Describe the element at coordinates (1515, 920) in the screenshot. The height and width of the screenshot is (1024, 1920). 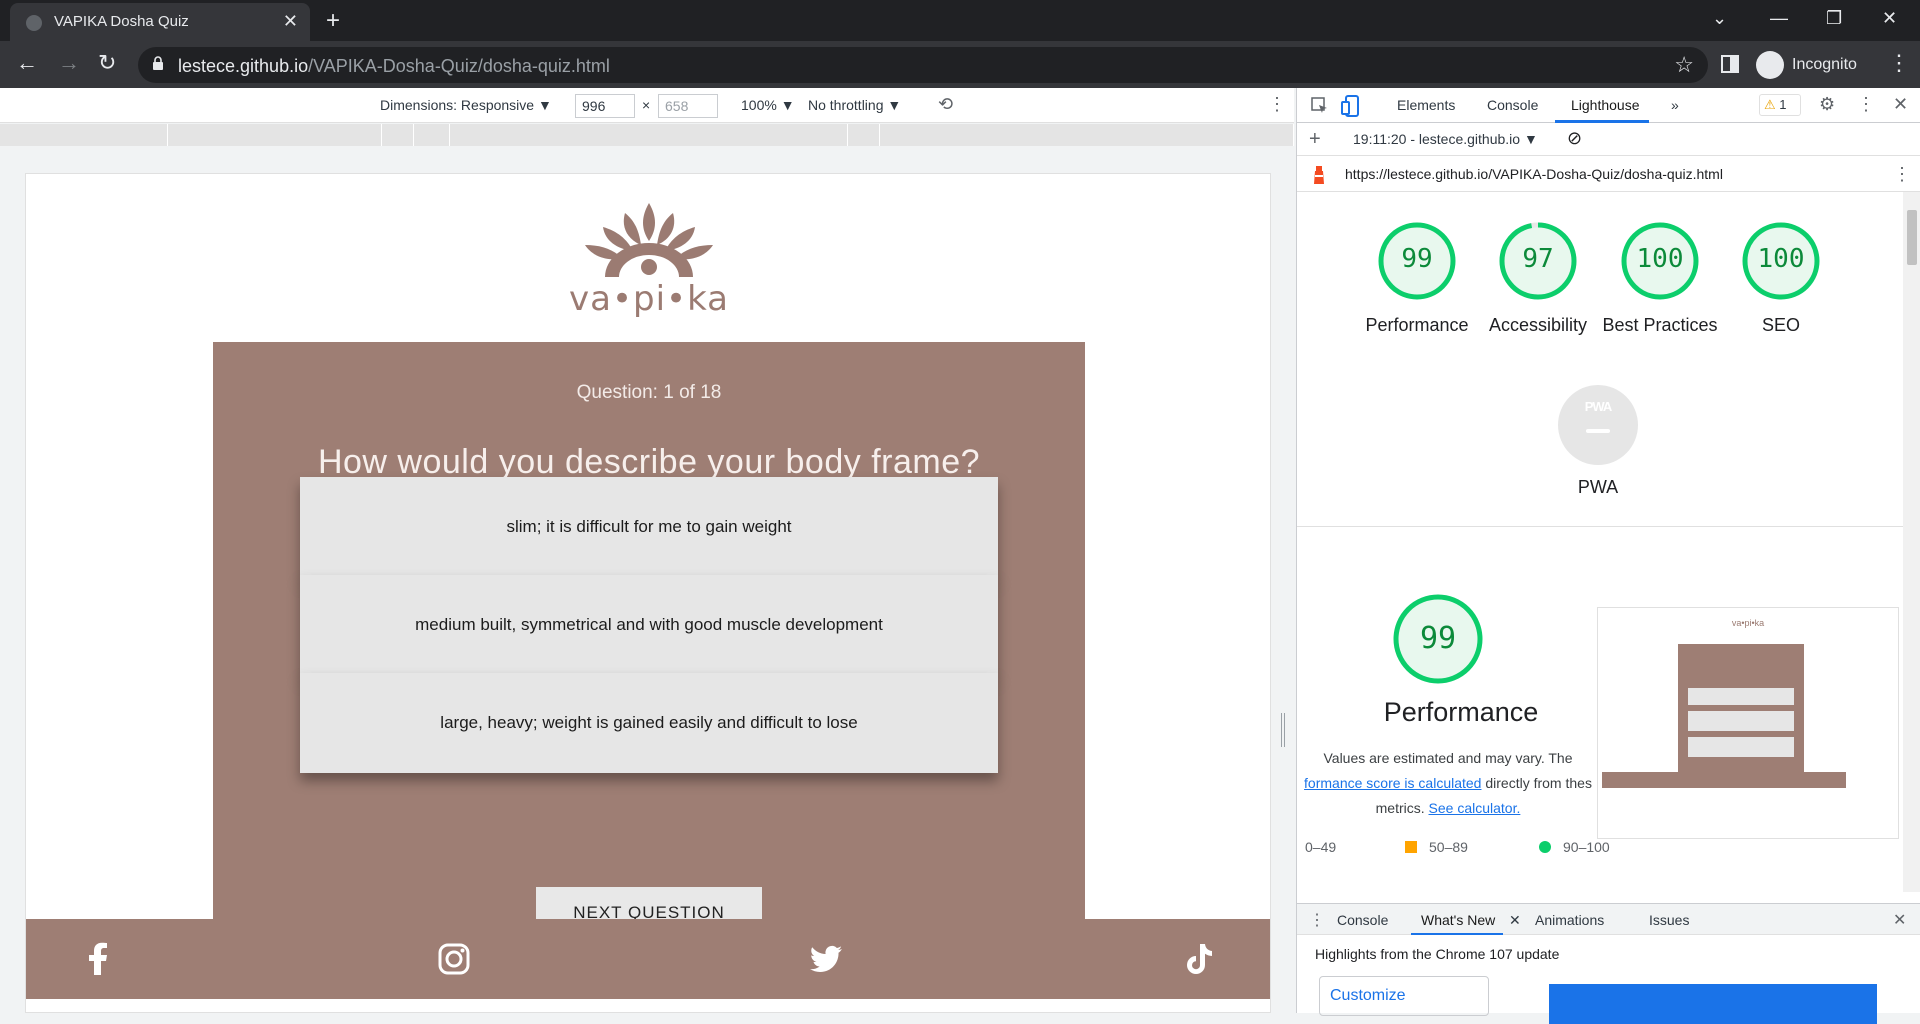
I see `close-whats-new-icon: ✕` at that location.